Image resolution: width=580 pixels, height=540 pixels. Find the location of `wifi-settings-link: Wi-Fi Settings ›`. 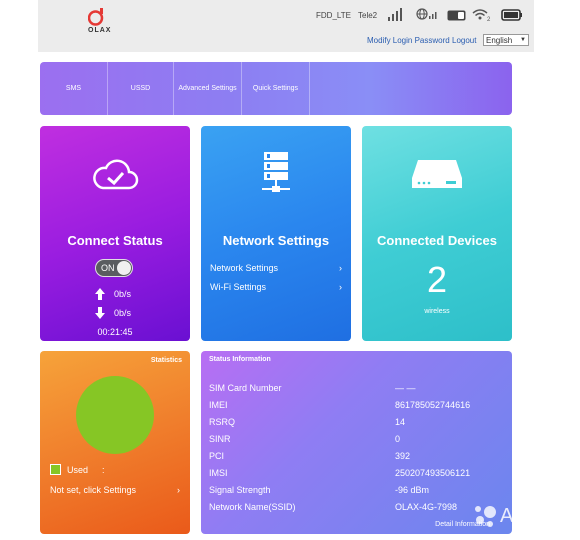

wifi-settings-link: Wi-Fi Settings › is located at coordinates (276, 287).